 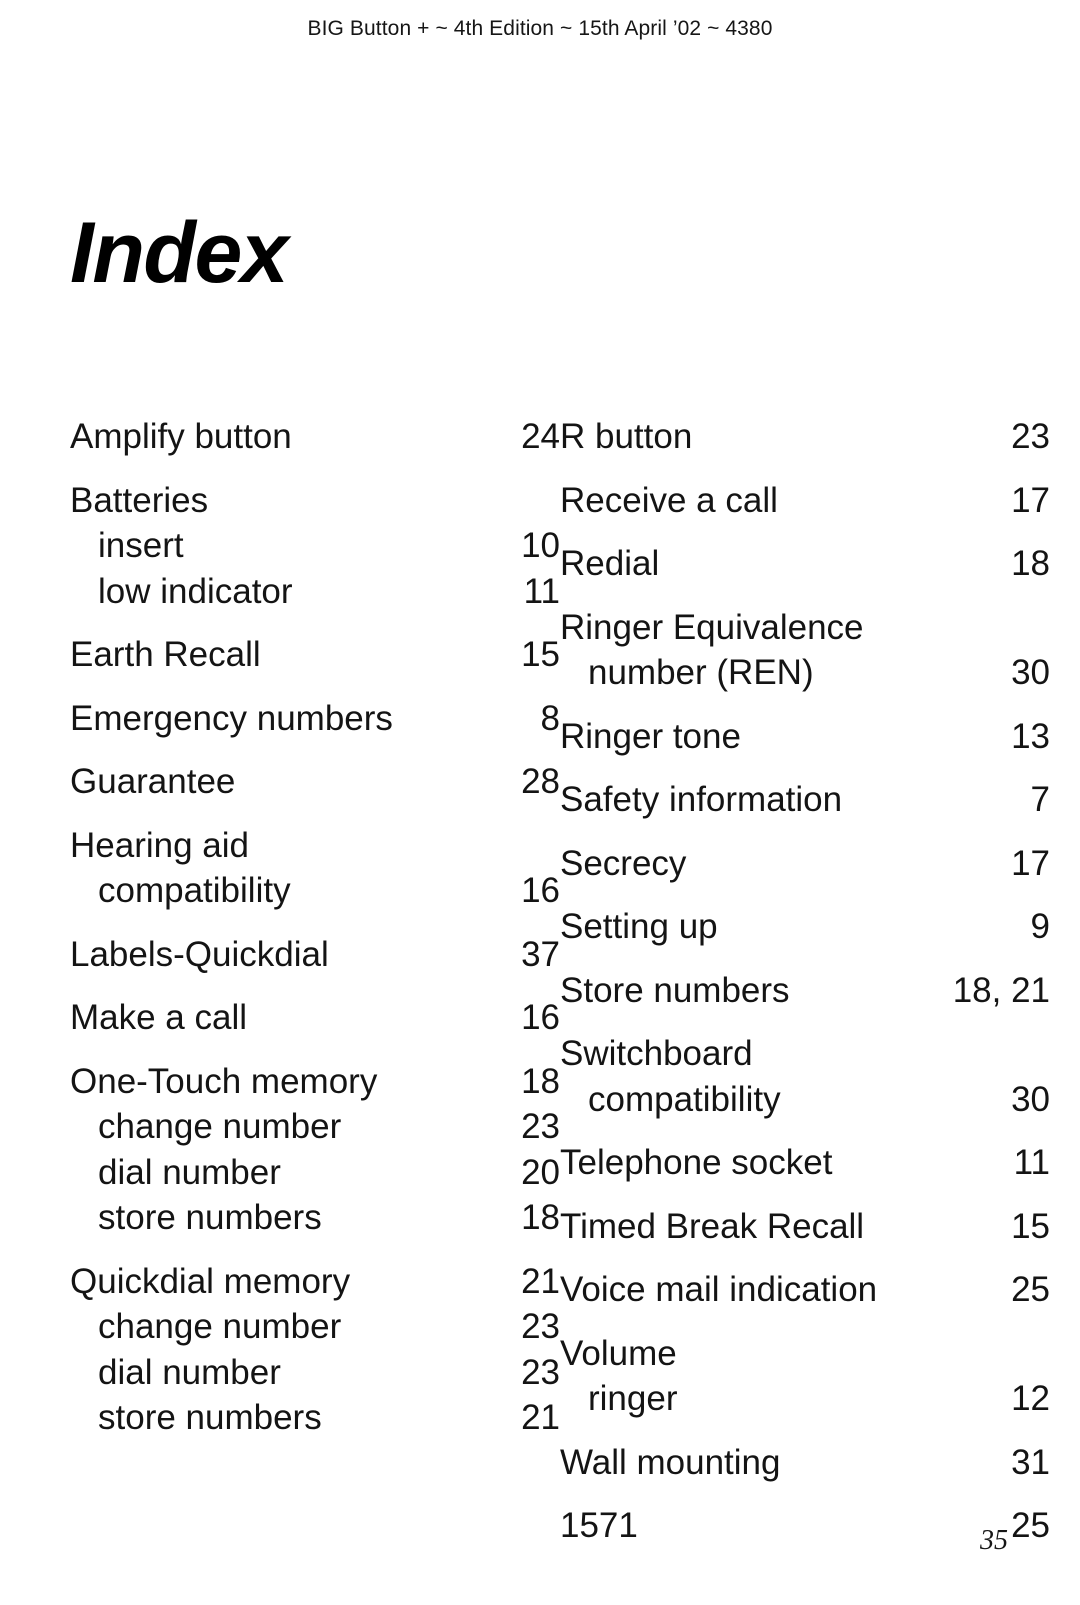 I want to click on index-entry: Receive a call 17, so click(x=805, y=501).